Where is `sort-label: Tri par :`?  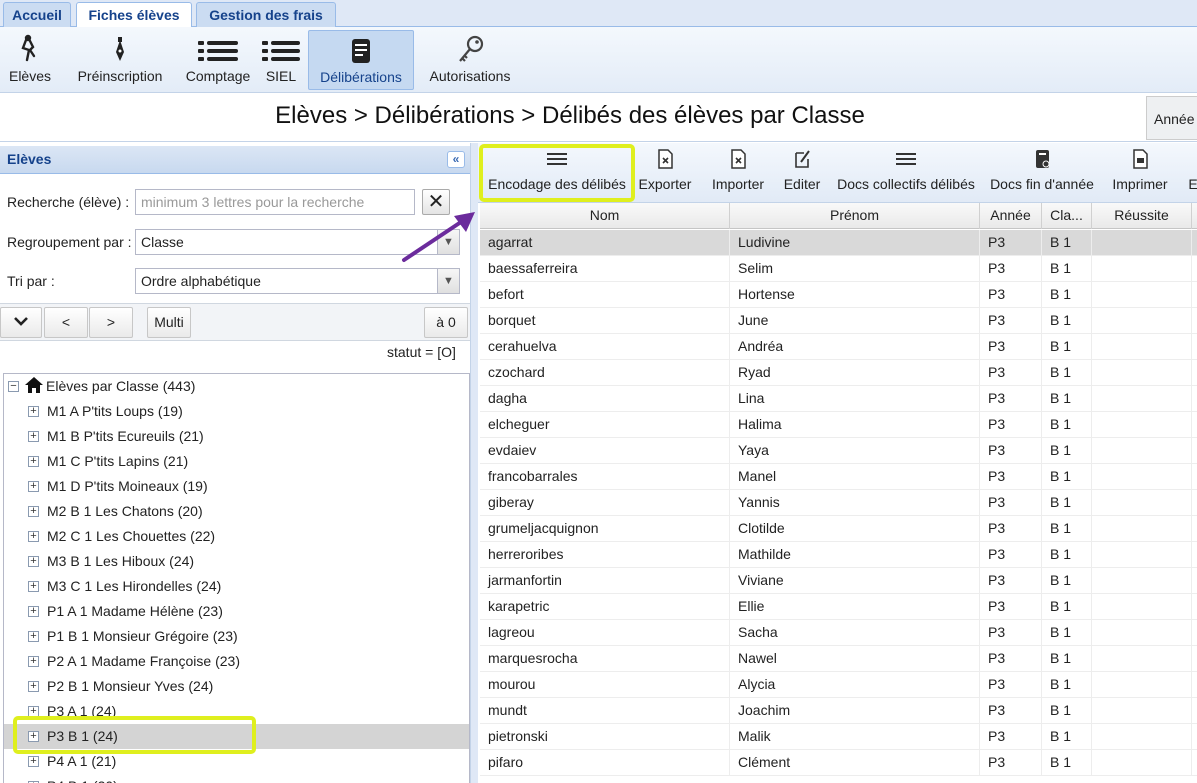
sort-label: Tri par : is located at coordinates (31, 281).